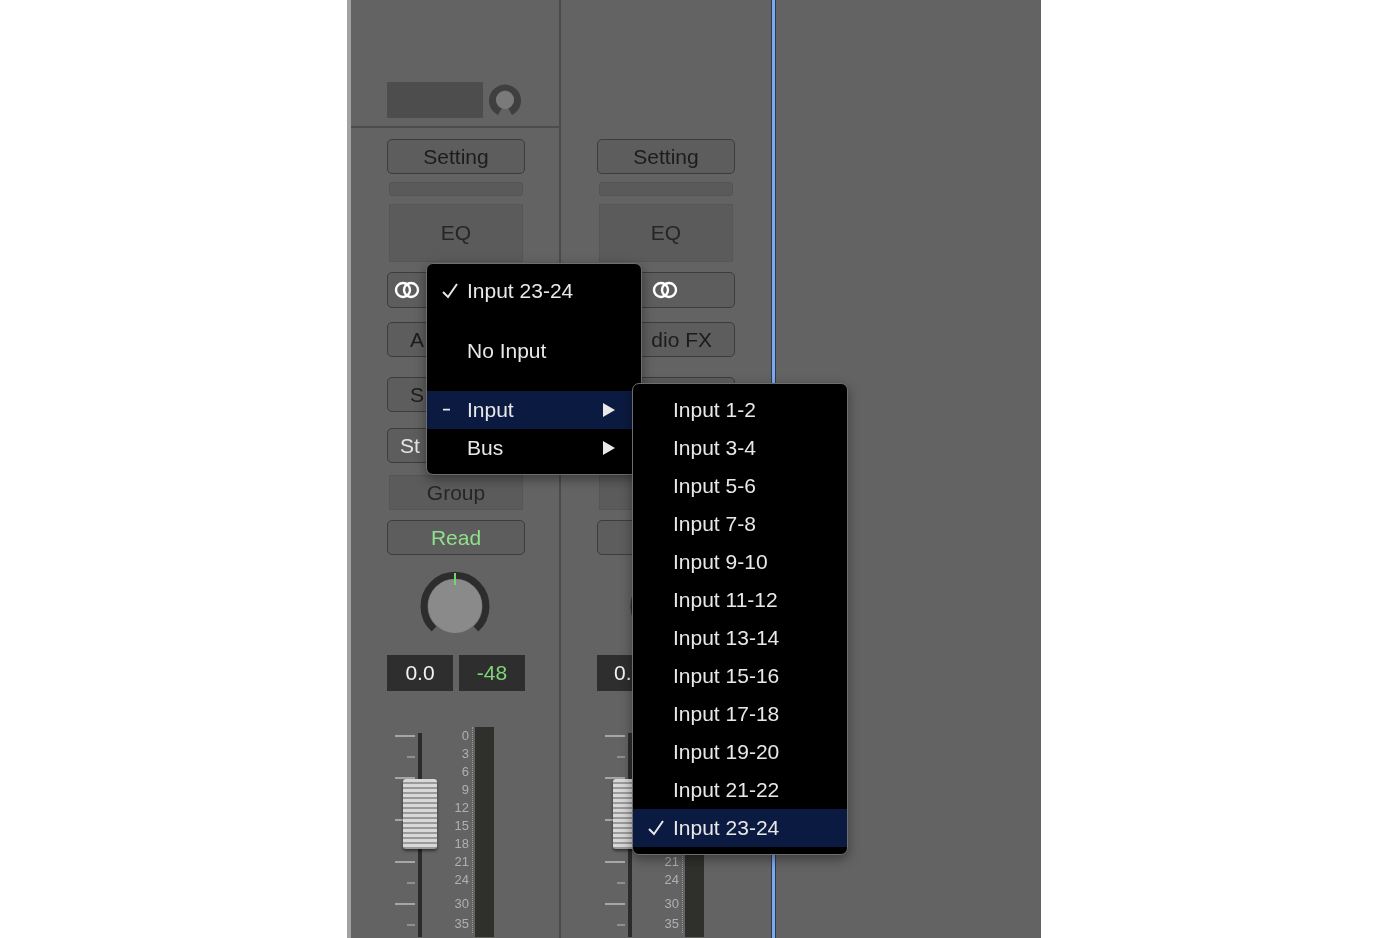 This screenshot has height=938, width=1388. I want to click on menu-item: Input 13-14, so click(740, 638).